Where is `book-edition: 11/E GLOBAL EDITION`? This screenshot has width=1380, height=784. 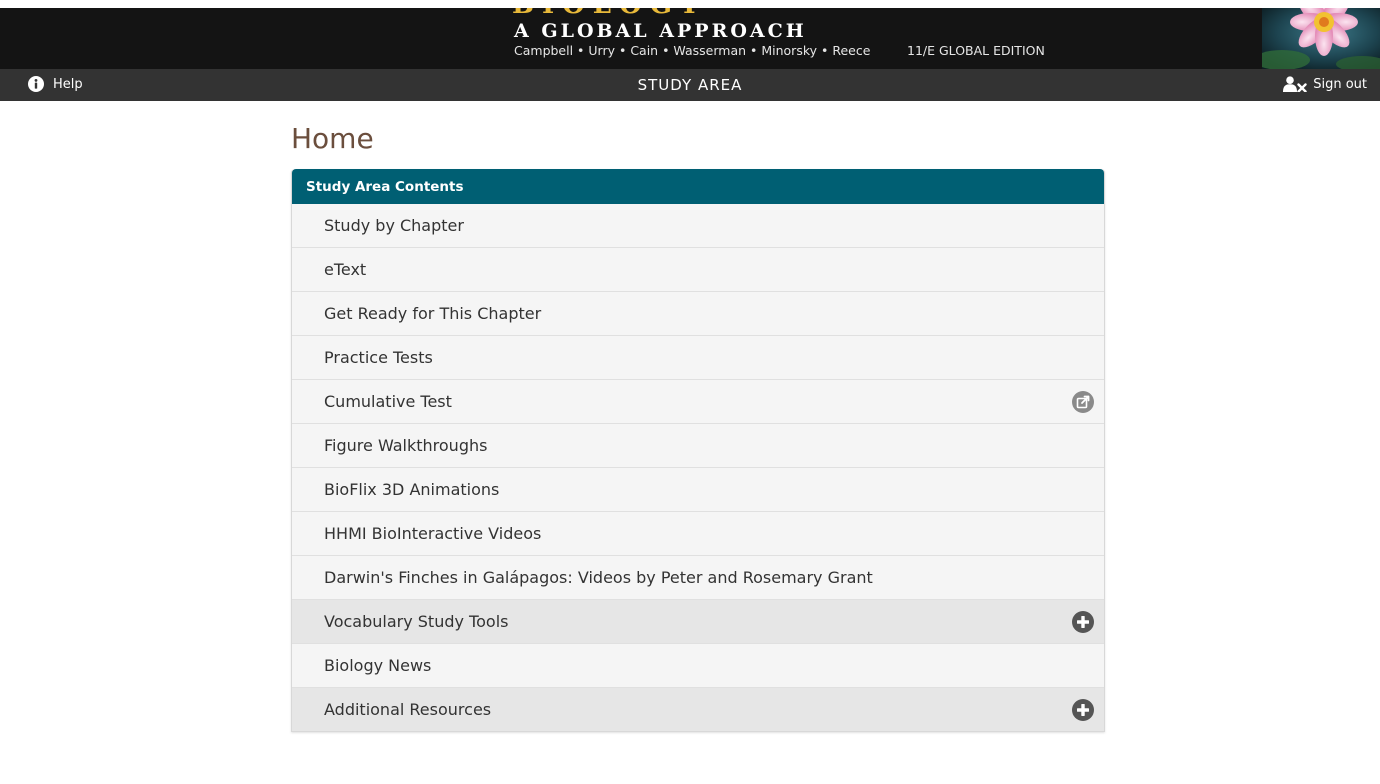
book-edition: 11/E GLOBAL EDITION is located at coordinates (976, 50).